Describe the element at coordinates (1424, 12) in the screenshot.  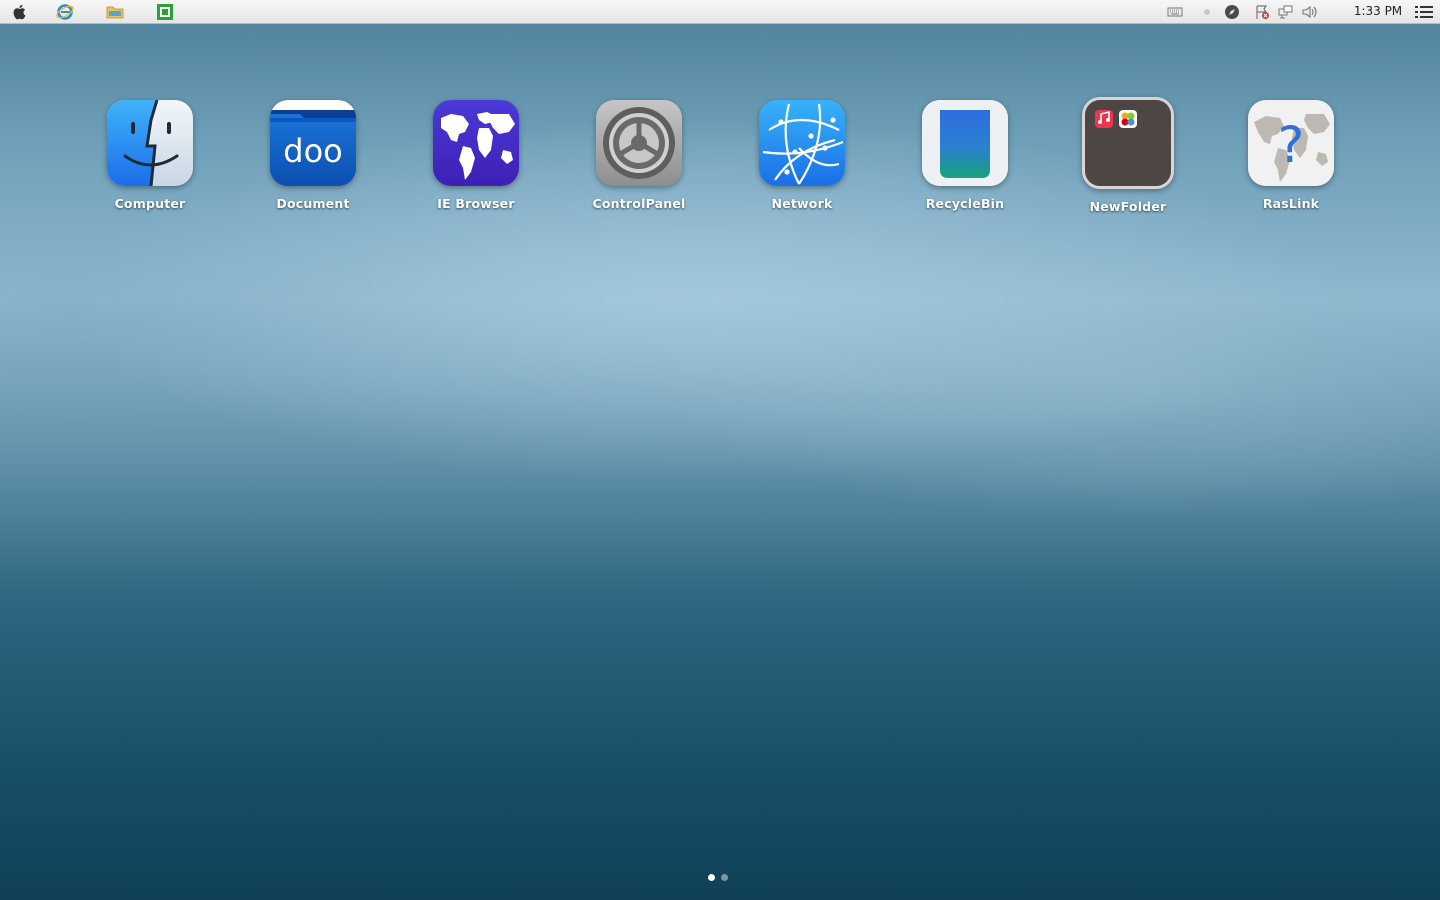
I see `list-menu-icon` at that location.